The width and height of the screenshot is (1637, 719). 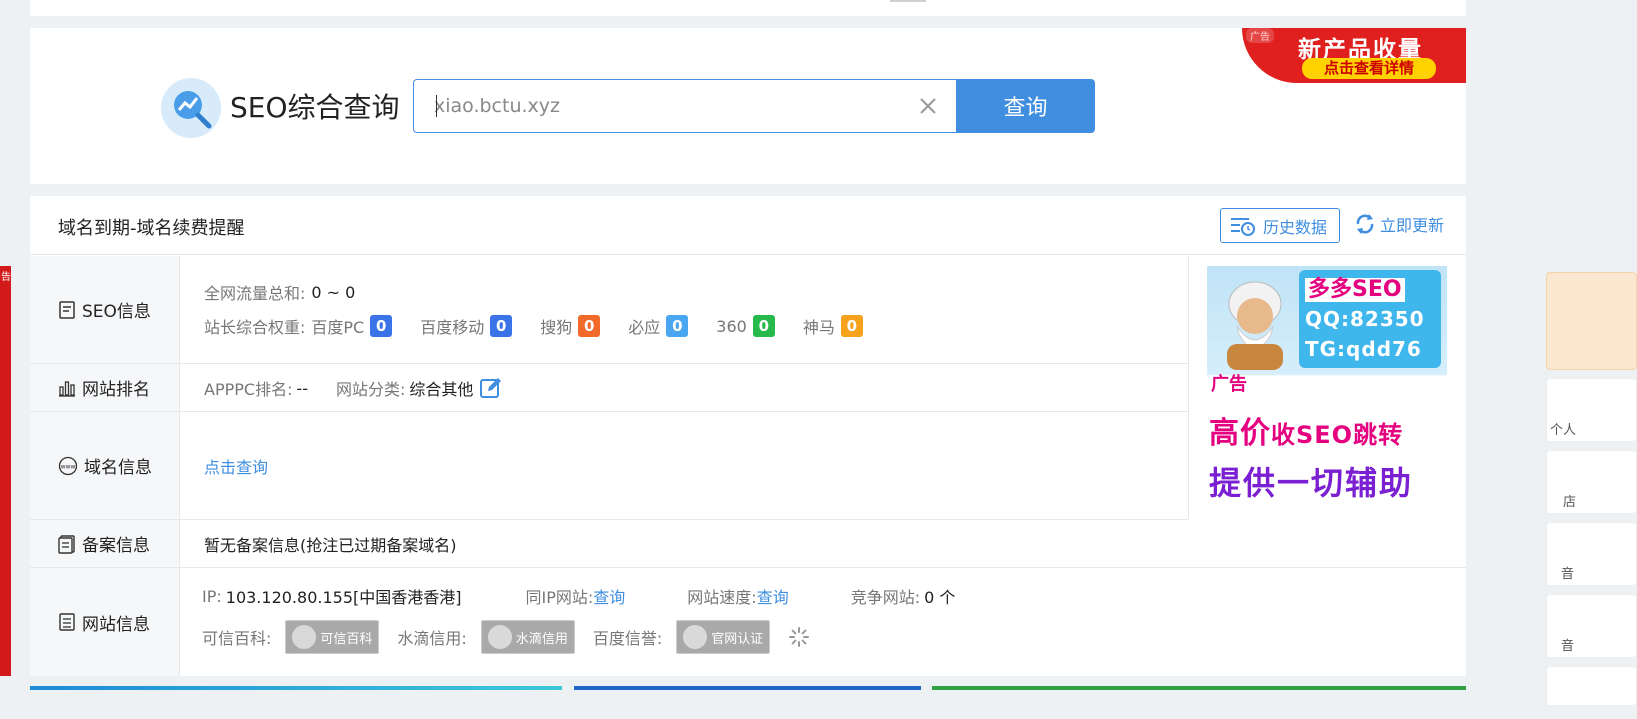 What do you see at coordinates (1255, 325) in the screenshot?
I see `ad-character-image` at bounding box center [1255, 325].